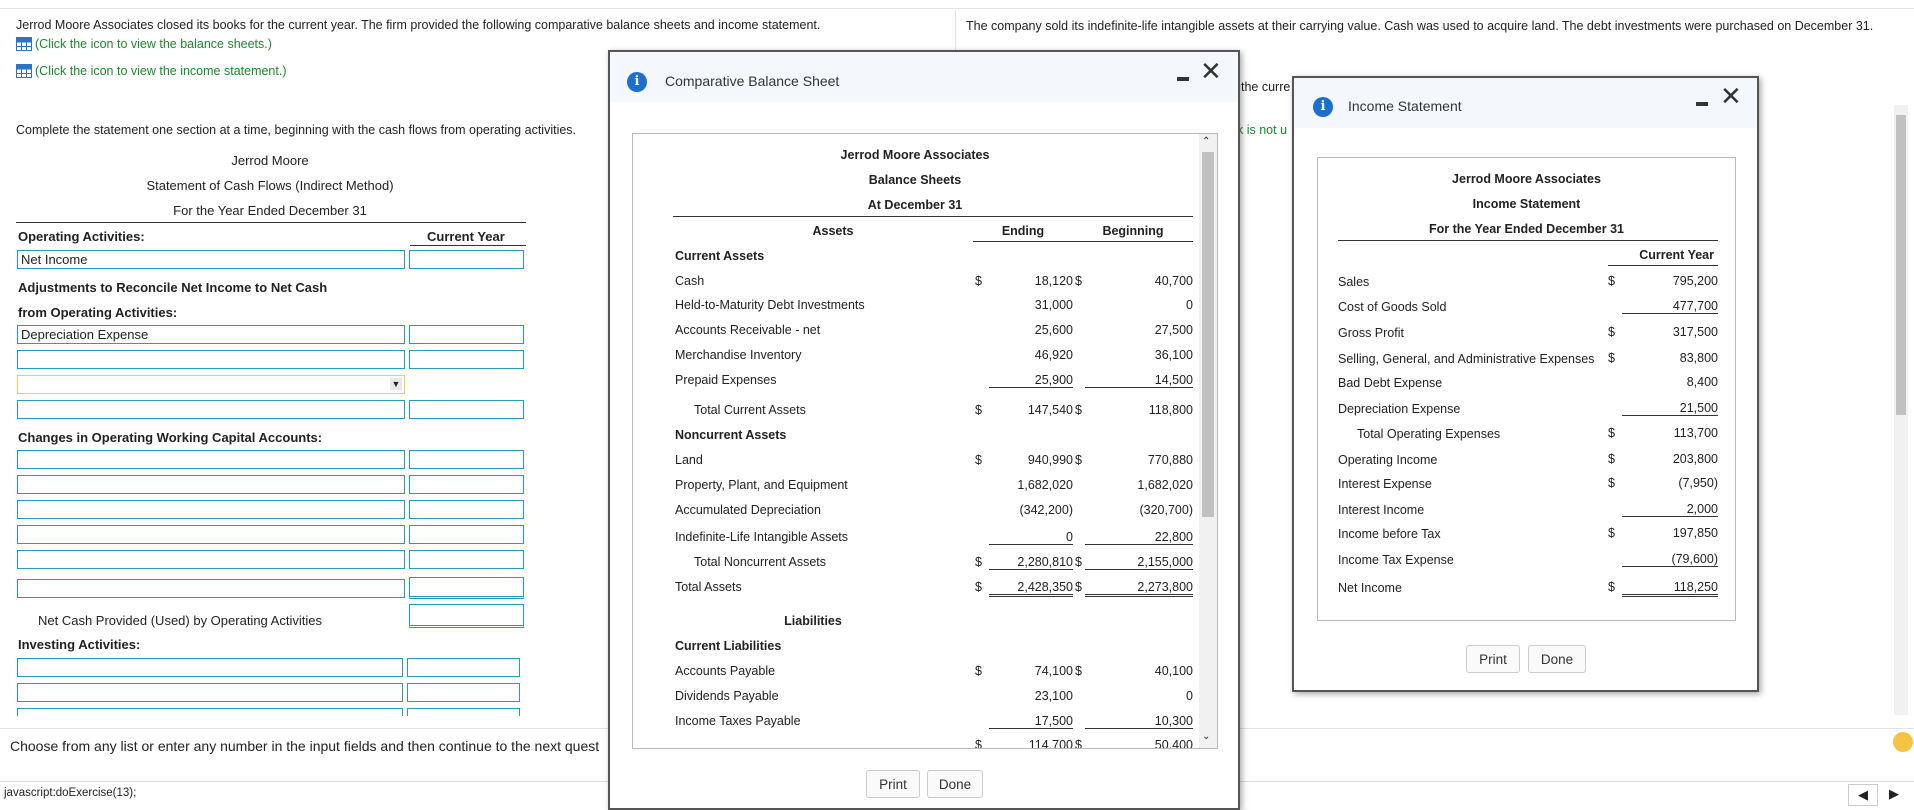 The height and width of the screenshot is (810, 1914). I want to click on bs-beginning-value: 36,100, so click(1173, 355).